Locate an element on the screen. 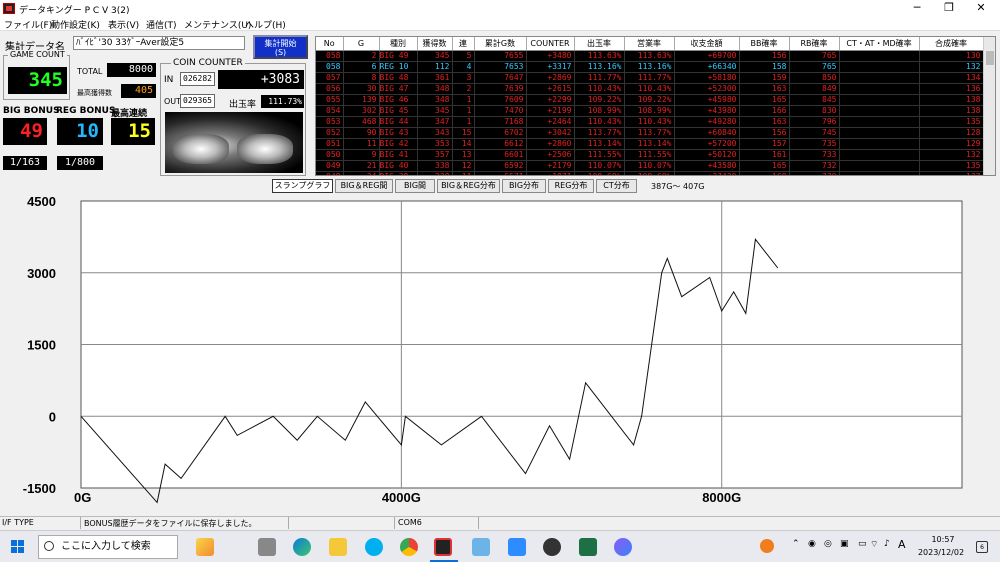 This screenshot has height=562, width=1000. table-cell: 166 is located at coordinates (764, 111).